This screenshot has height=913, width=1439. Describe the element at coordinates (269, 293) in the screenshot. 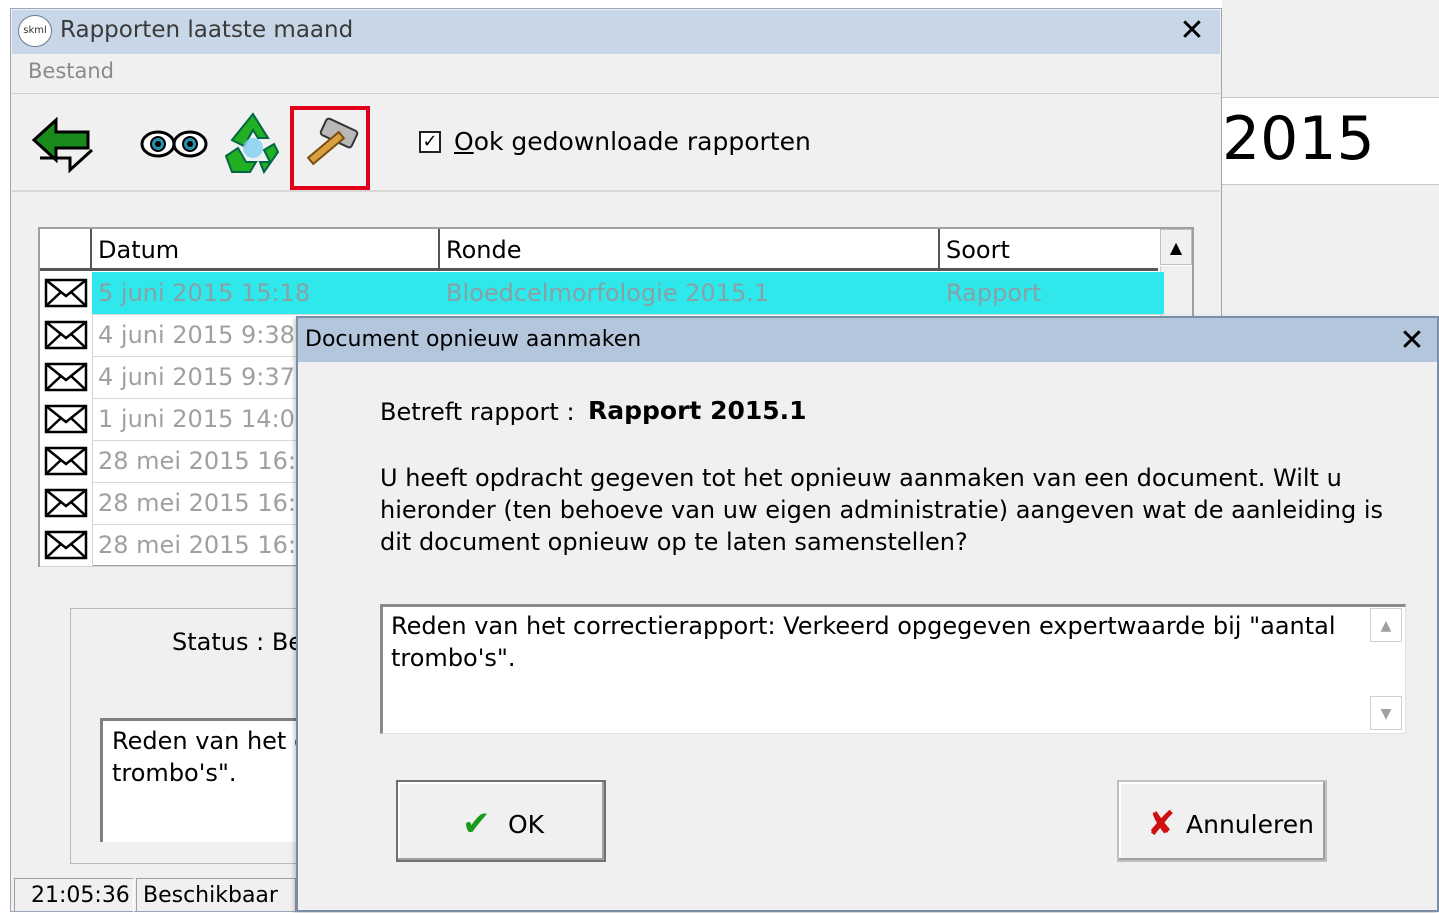

I see `cell-datum: 5 juni 2015 15:18` at that location.